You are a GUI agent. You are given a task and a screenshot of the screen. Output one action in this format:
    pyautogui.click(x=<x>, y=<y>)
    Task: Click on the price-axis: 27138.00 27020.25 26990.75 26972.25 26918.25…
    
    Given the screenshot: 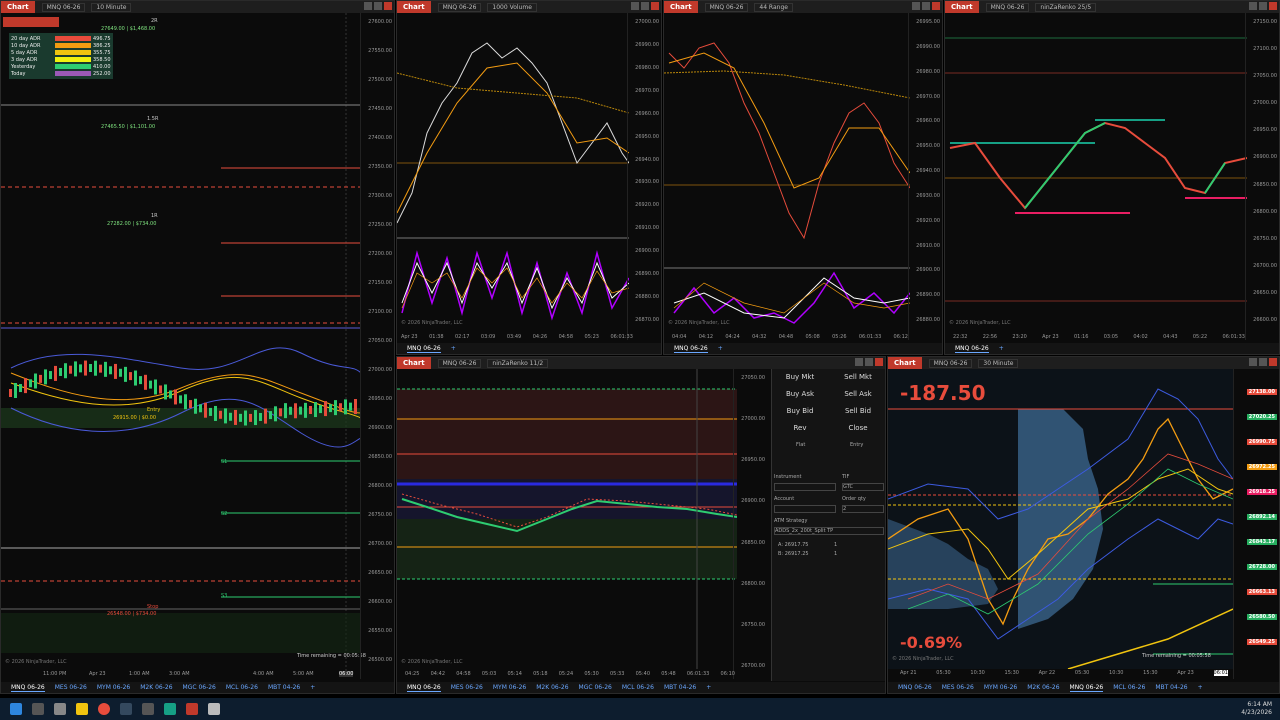 What is the action you would take?
    pyautogui.click(x=1256, y=524)
    